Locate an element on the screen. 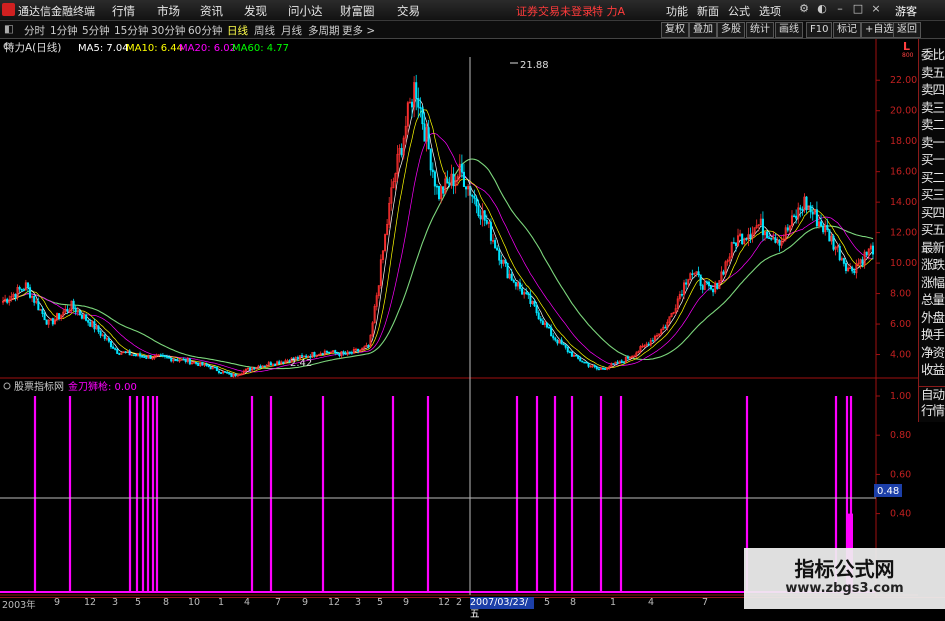 This screenshot has width=945, height=621. skin-icon: ◐ is located at coordinates (822, 9).